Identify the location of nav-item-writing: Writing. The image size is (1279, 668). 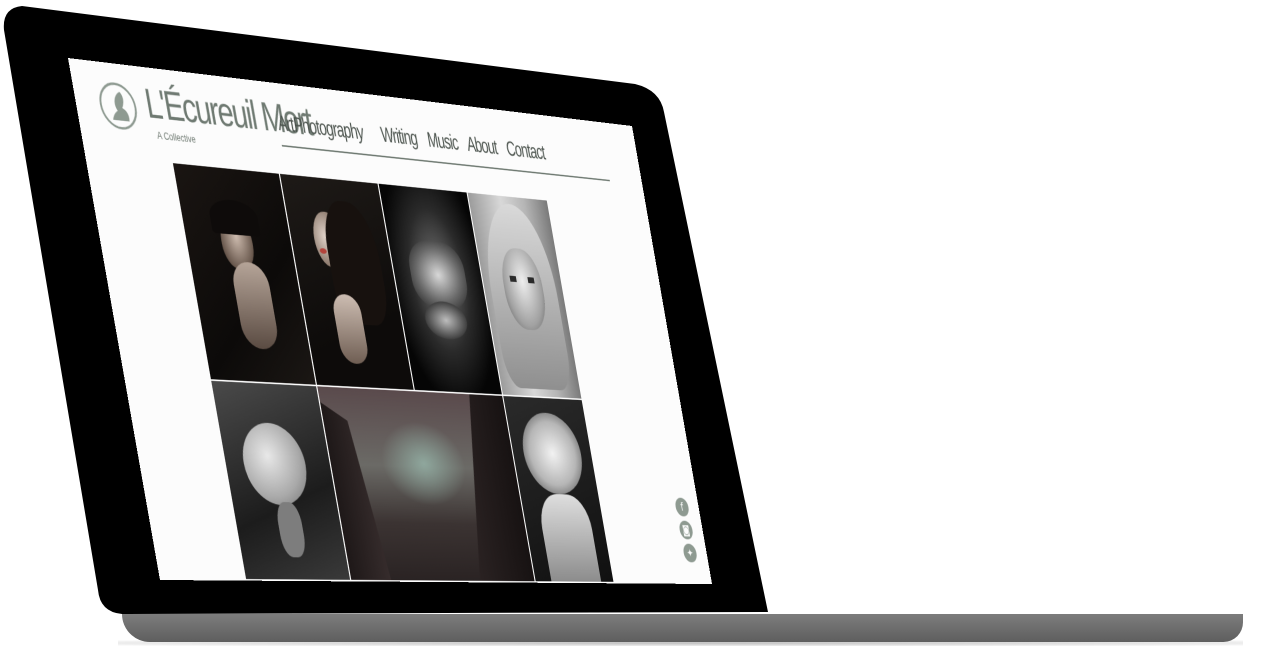
(399, 136).